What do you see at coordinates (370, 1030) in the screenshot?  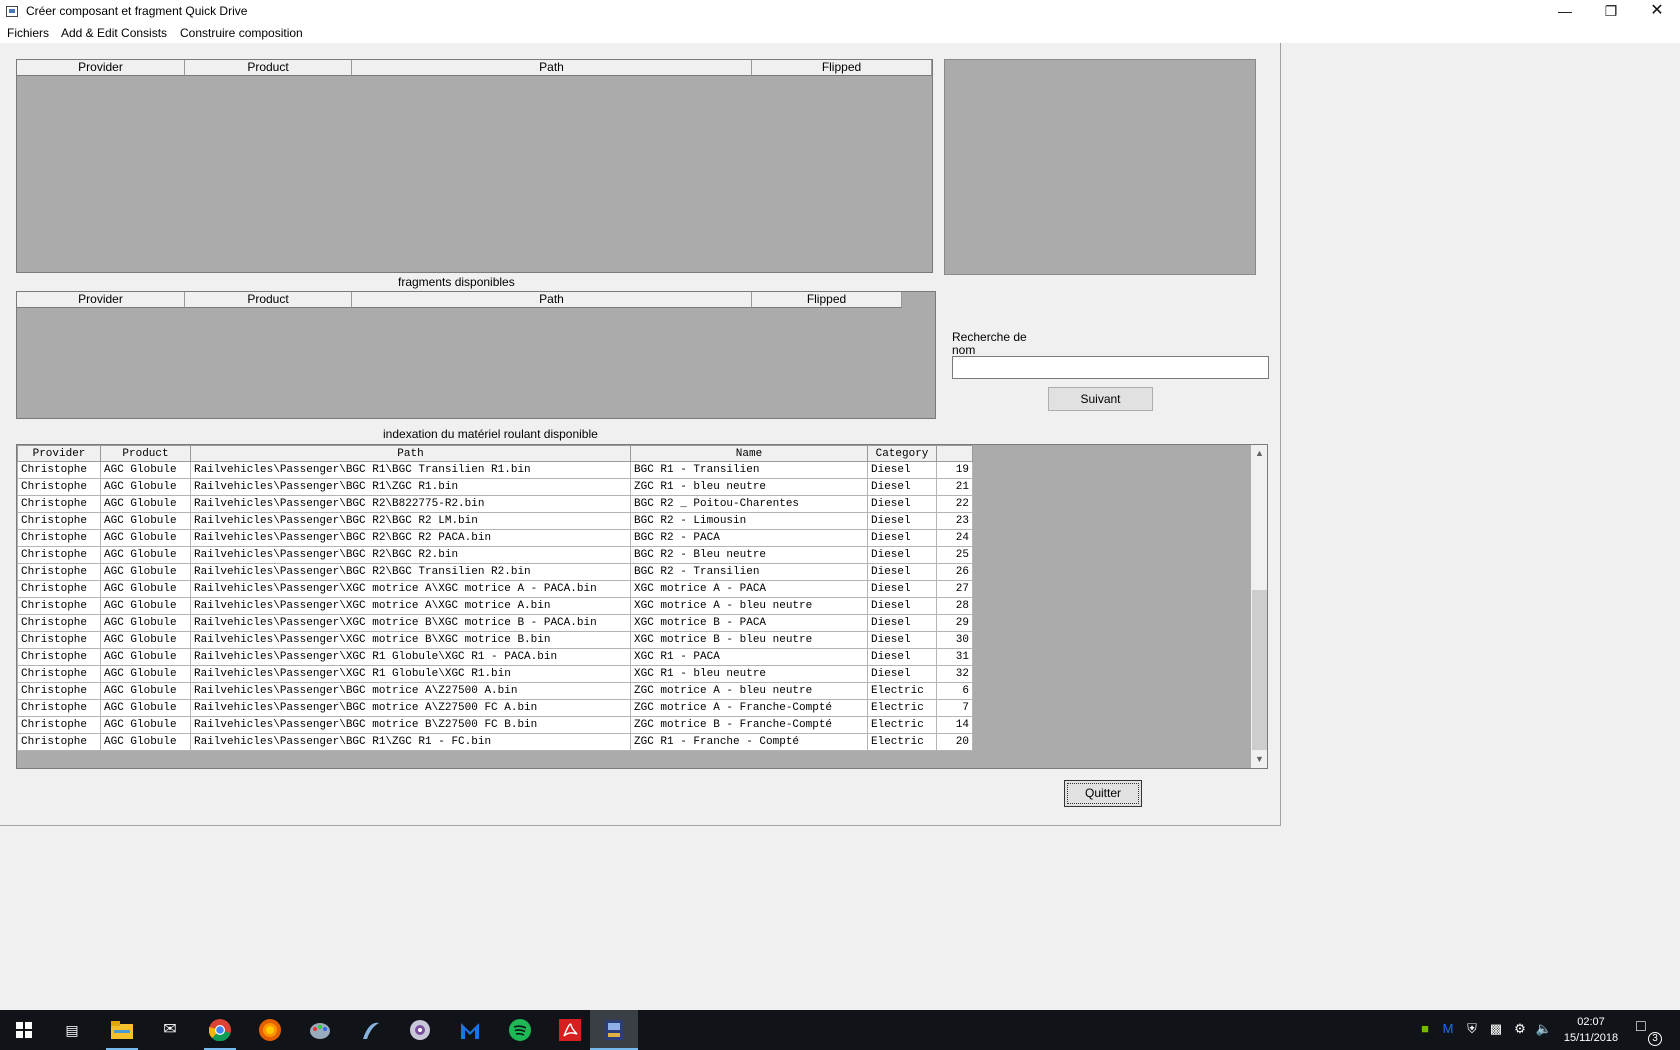 I see `app-icon` at bounding box center [370, 1030].